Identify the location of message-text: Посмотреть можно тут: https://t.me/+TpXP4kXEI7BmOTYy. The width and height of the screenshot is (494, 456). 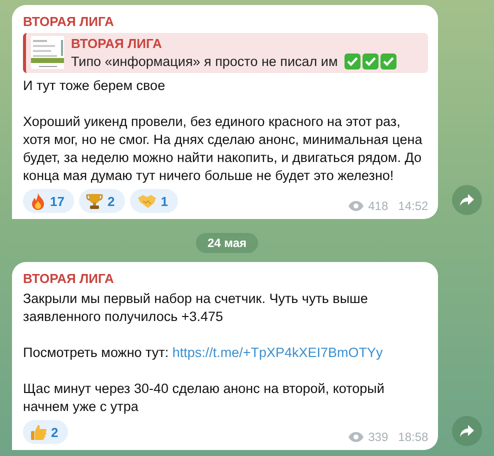
(203, 353).